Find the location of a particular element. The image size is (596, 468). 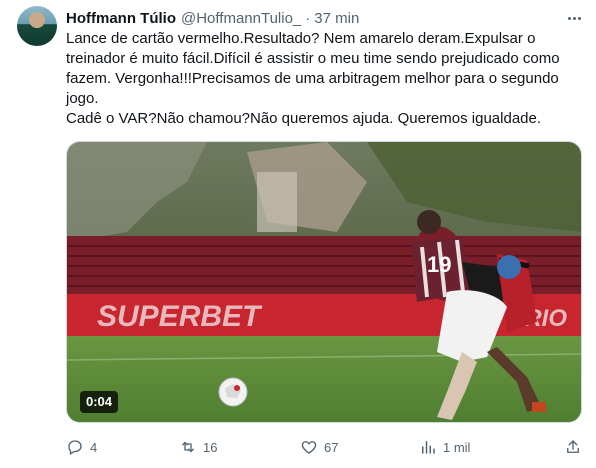

video-duration: 0:04 is located at coordinates (99, 402).